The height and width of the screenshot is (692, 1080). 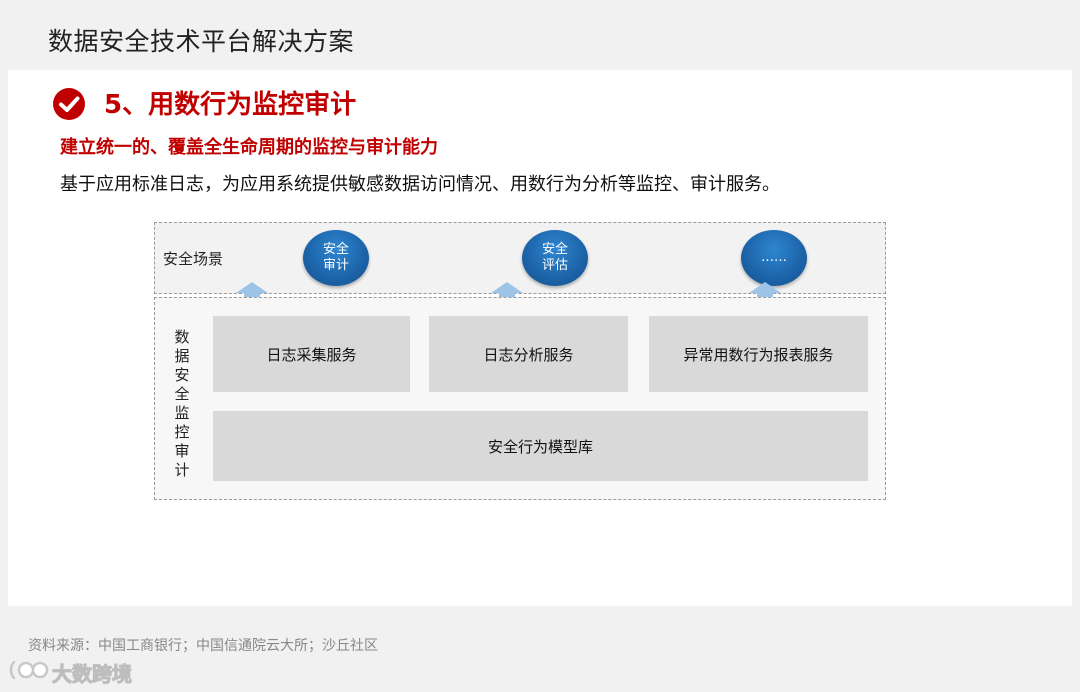 I want to click on check-circle-icon, so click(x=69, y=104).